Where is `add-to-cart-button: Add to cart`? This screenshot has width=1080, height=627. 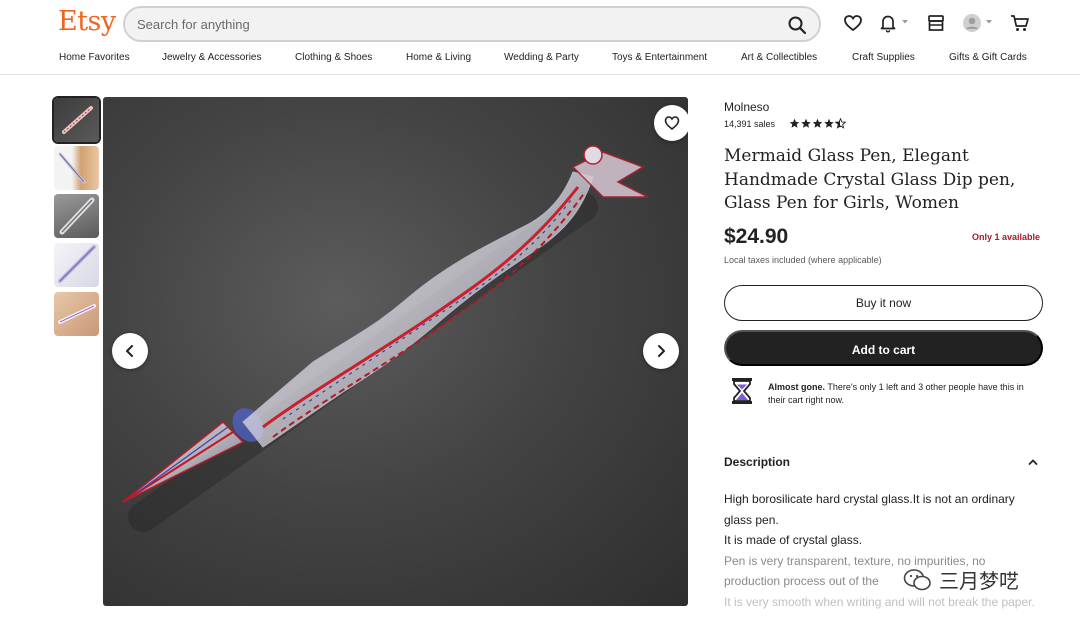
add-to-cart-button: Add to cart is located at coordinates (883, 348).